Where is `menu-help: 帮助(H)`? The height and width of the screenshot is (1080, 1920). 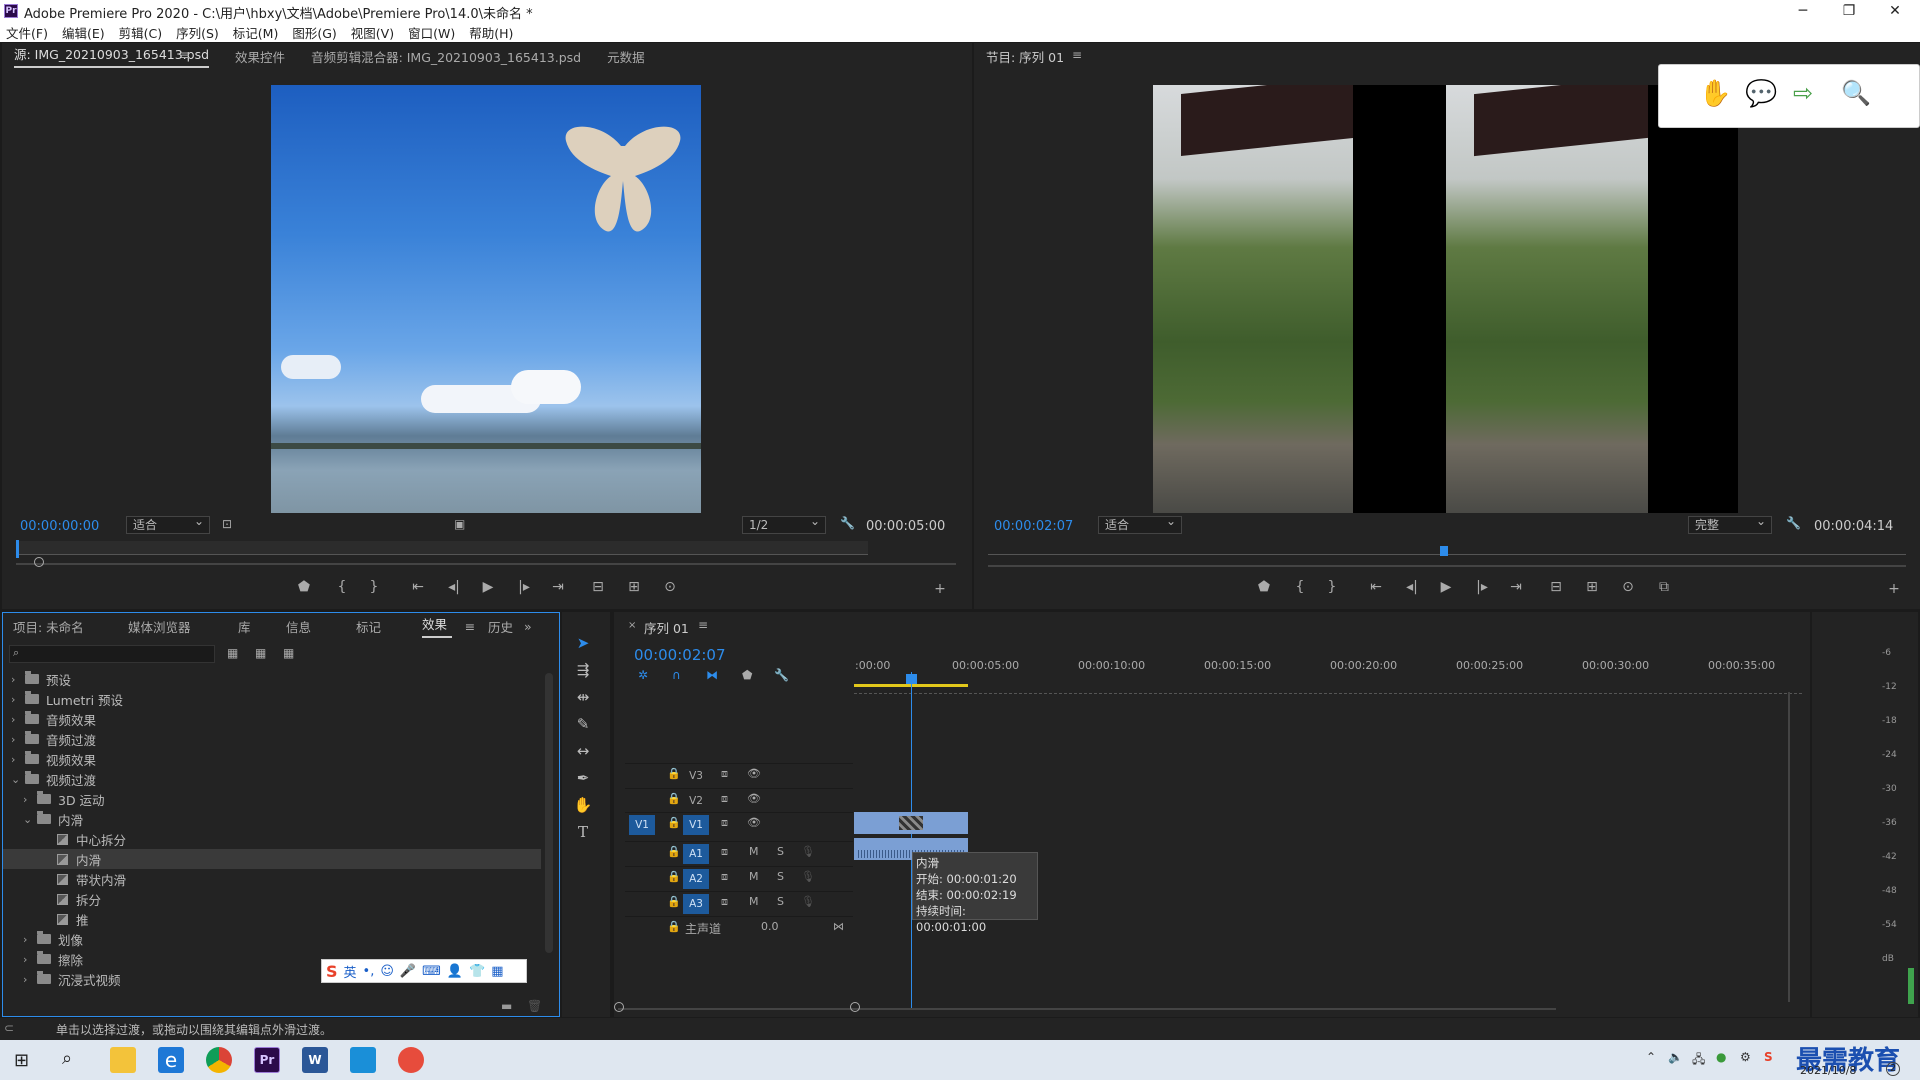 menu-help: 帮助(H) is located at coordinates (491, 32).